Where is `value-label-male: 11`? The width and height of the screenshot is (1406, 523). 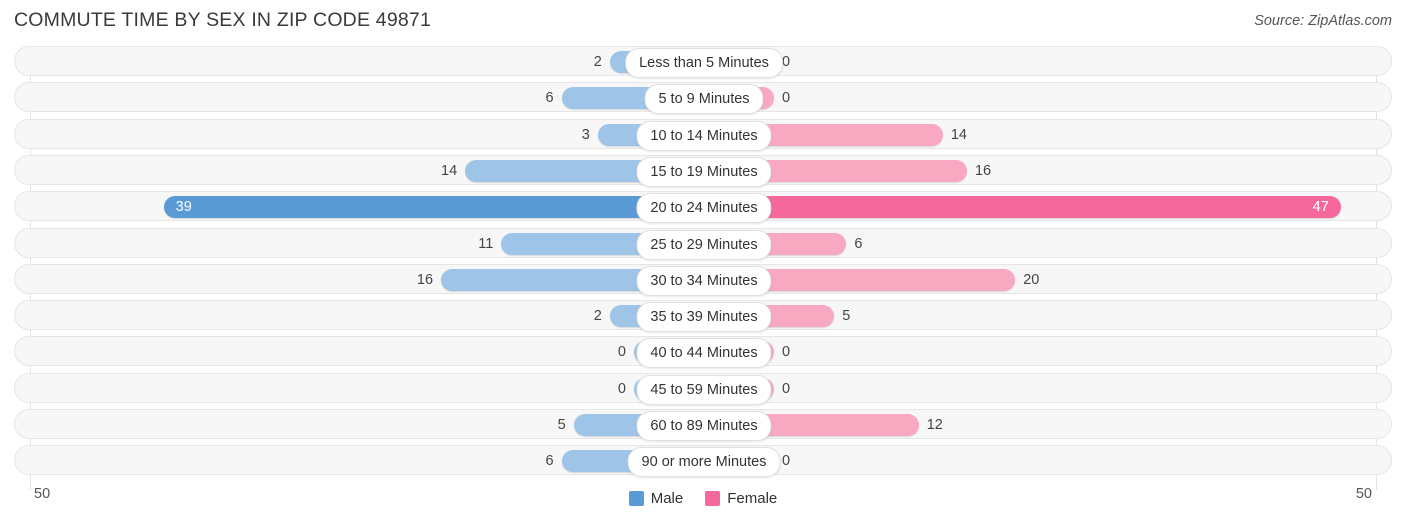 value-label-male: 11 is located at coordinates (486, 243).